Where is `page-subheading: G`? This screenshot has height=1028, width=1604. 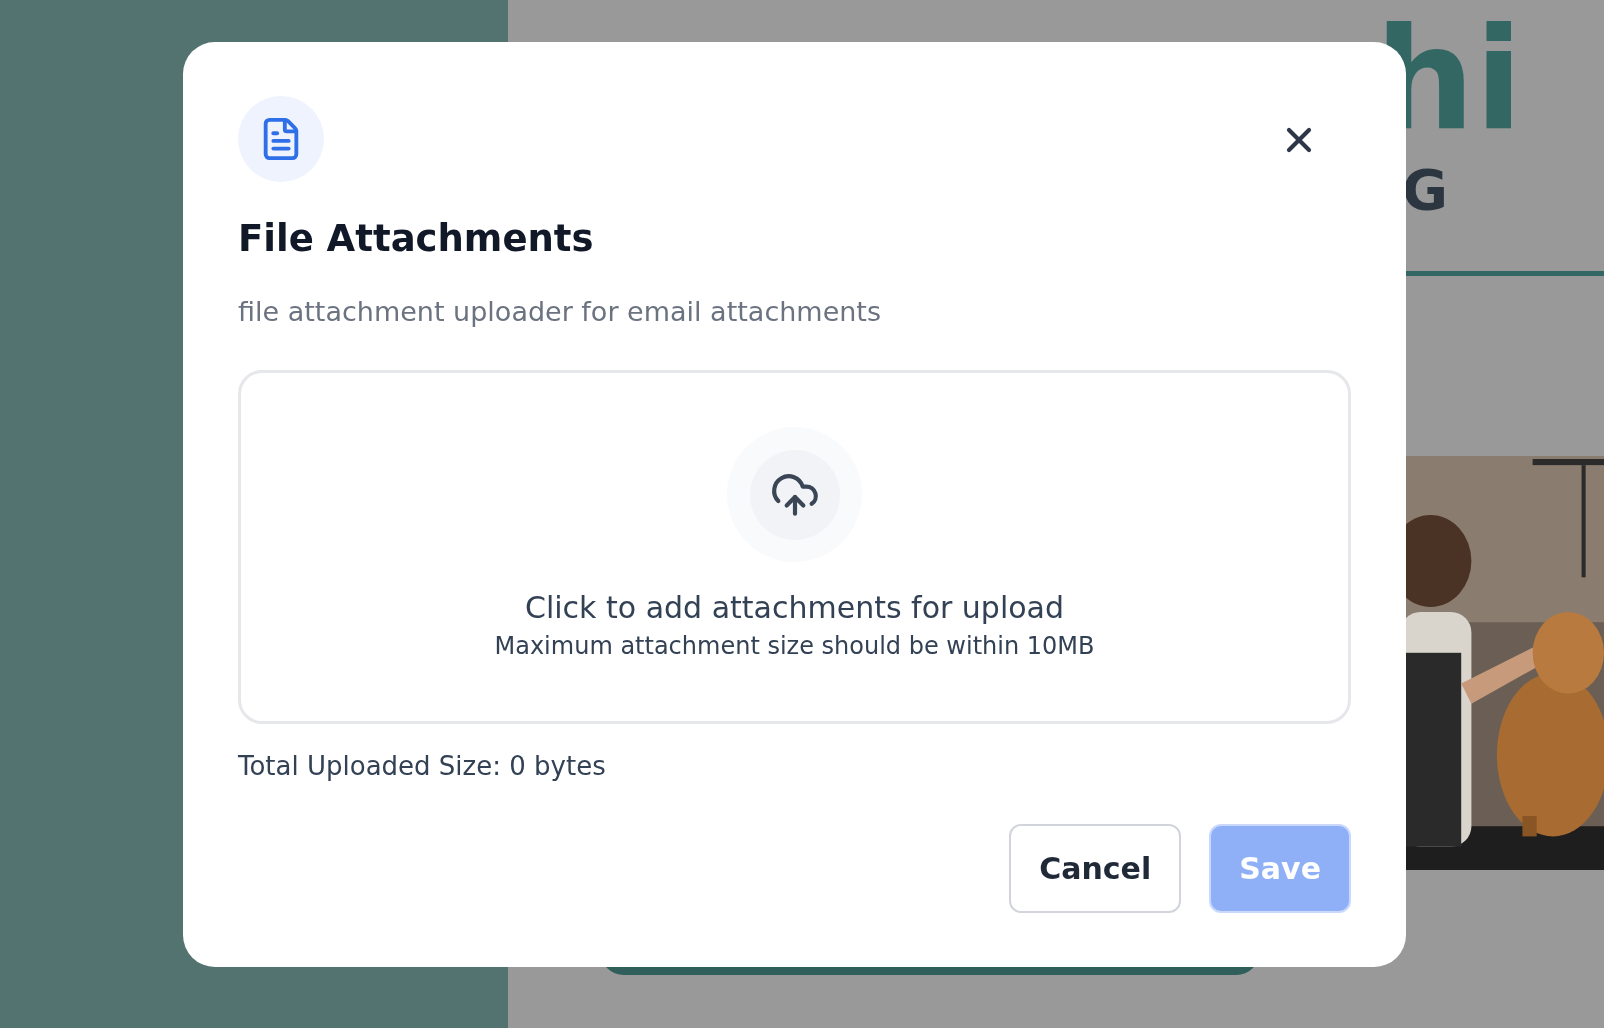 page-subheading: G is located at coordinates (1425, 190).